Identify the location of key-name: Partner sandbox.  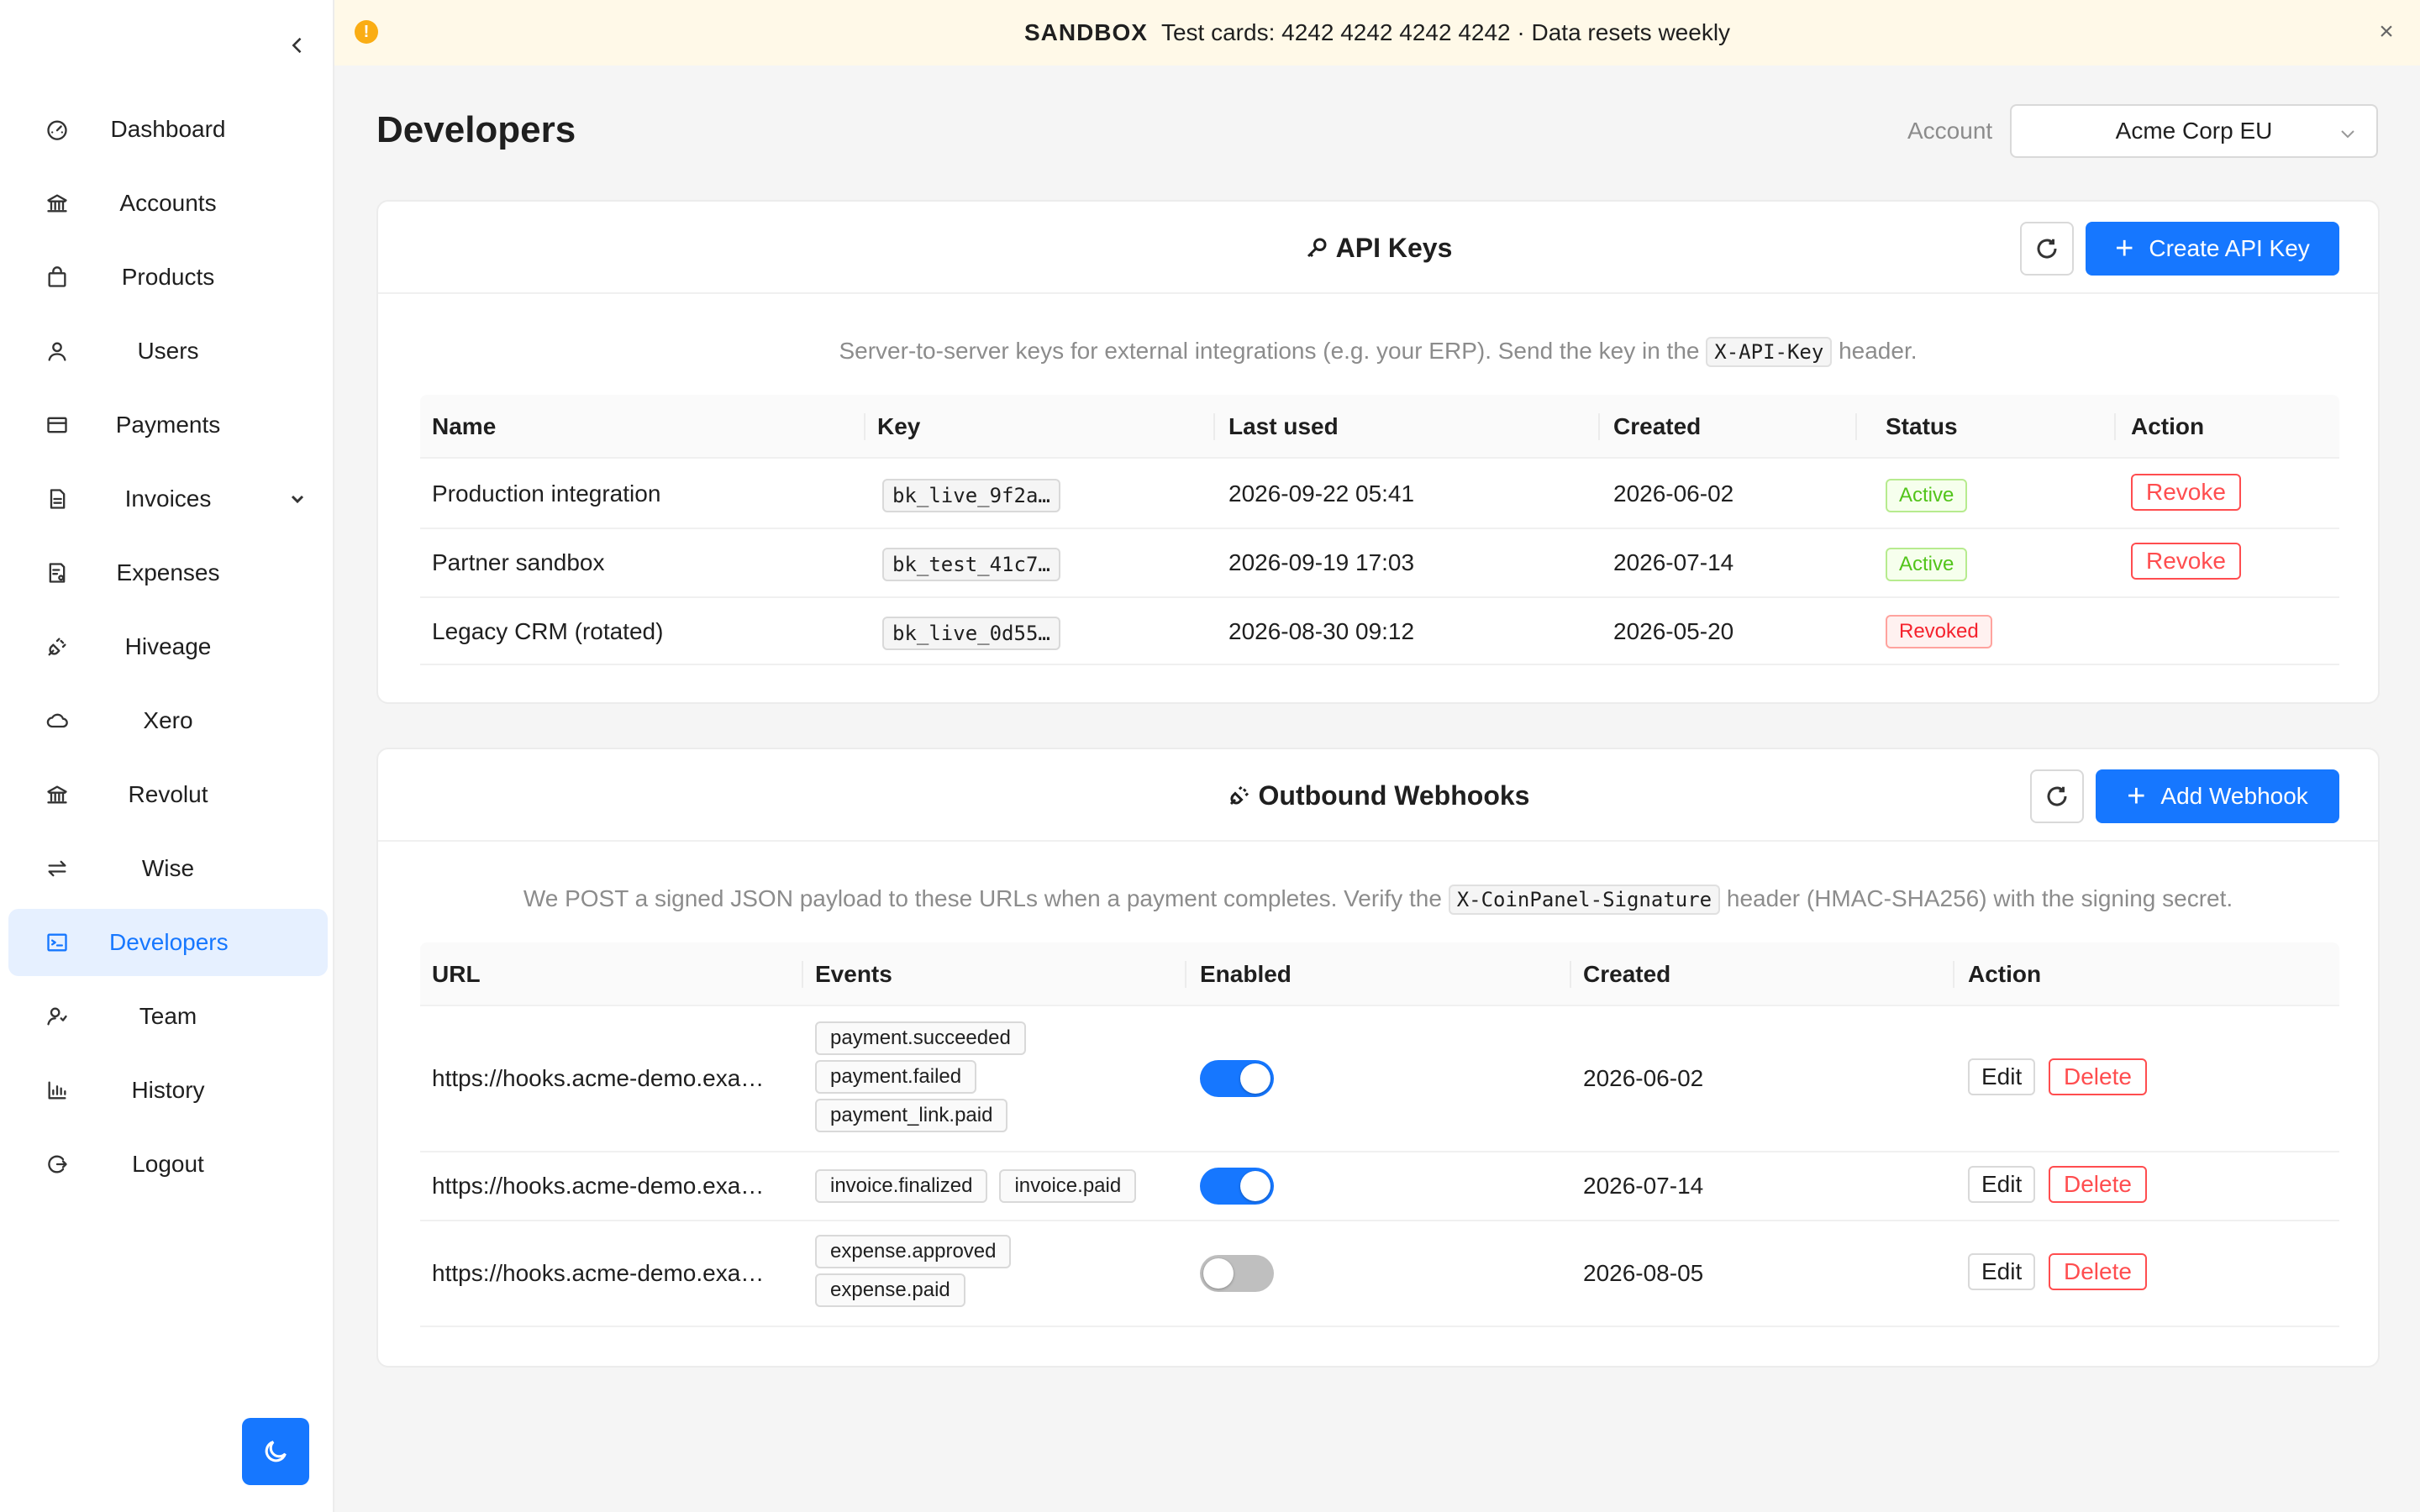
(518, 562).